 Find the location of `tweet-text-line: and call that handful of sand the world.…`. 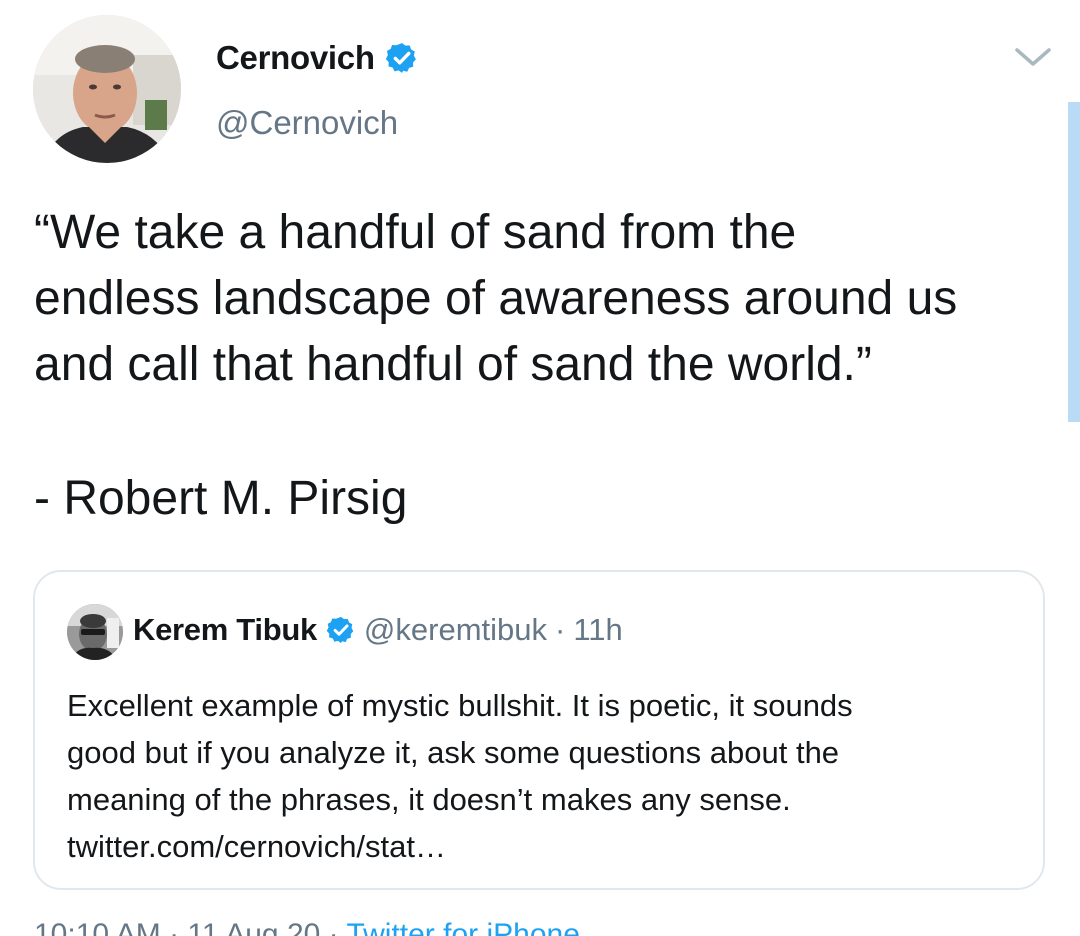

tweet-text-line: and call that handful of sand the world.… is located at coordinates (453, 364).